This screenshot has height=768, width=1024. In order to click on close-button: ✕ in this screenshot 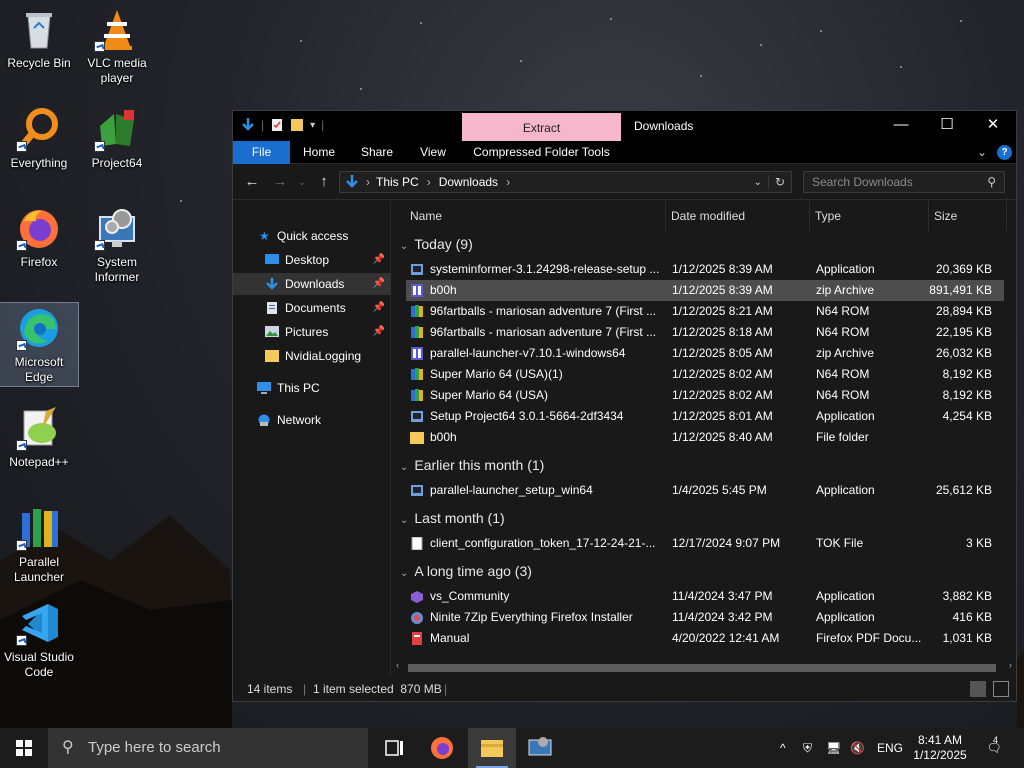, I will do `click(993, 126)`.